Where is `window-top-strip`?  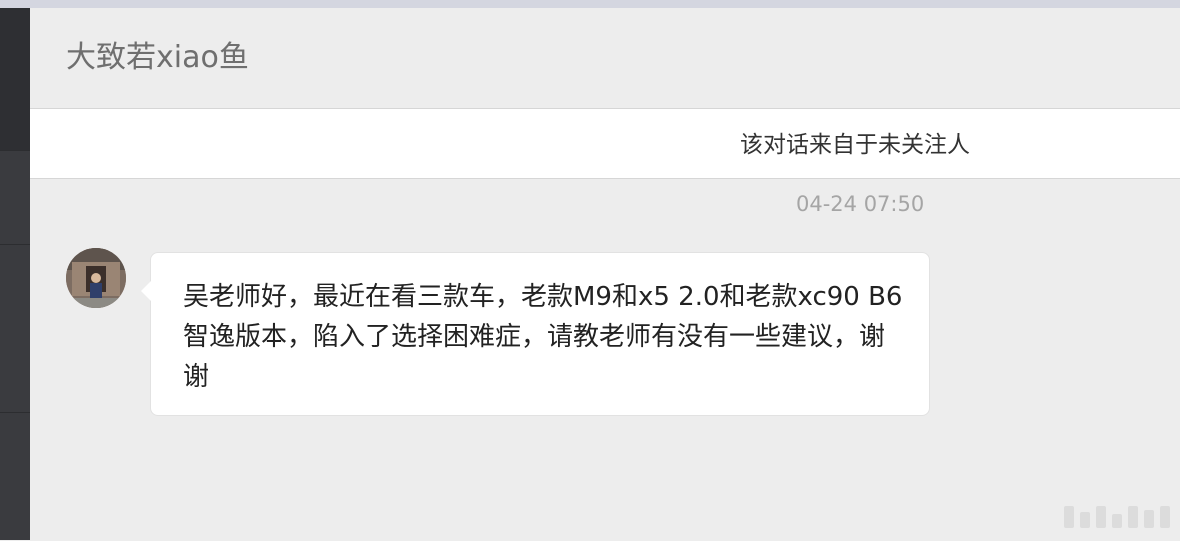 window-top-strip is located at coordinates (590, 4).